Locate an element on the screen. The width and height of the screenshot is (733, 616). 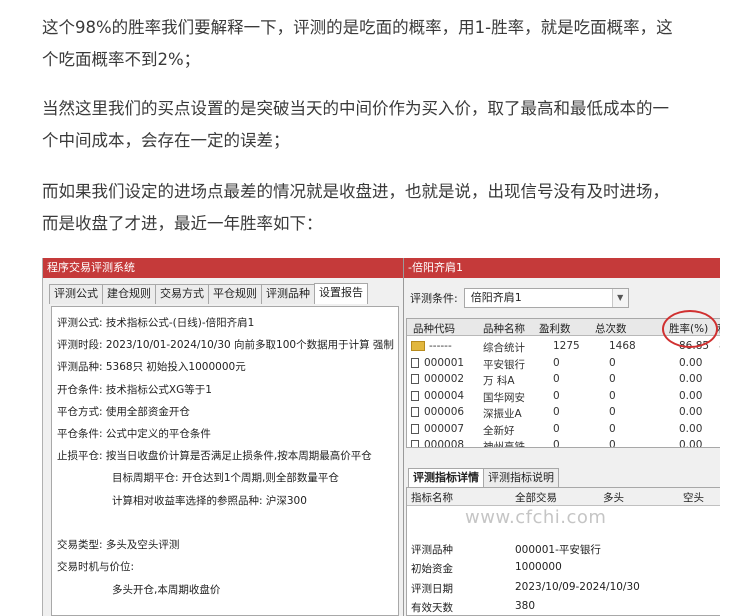
report-line: 交易类型: 多头及空头评测 is located at coordinates (118, 545).